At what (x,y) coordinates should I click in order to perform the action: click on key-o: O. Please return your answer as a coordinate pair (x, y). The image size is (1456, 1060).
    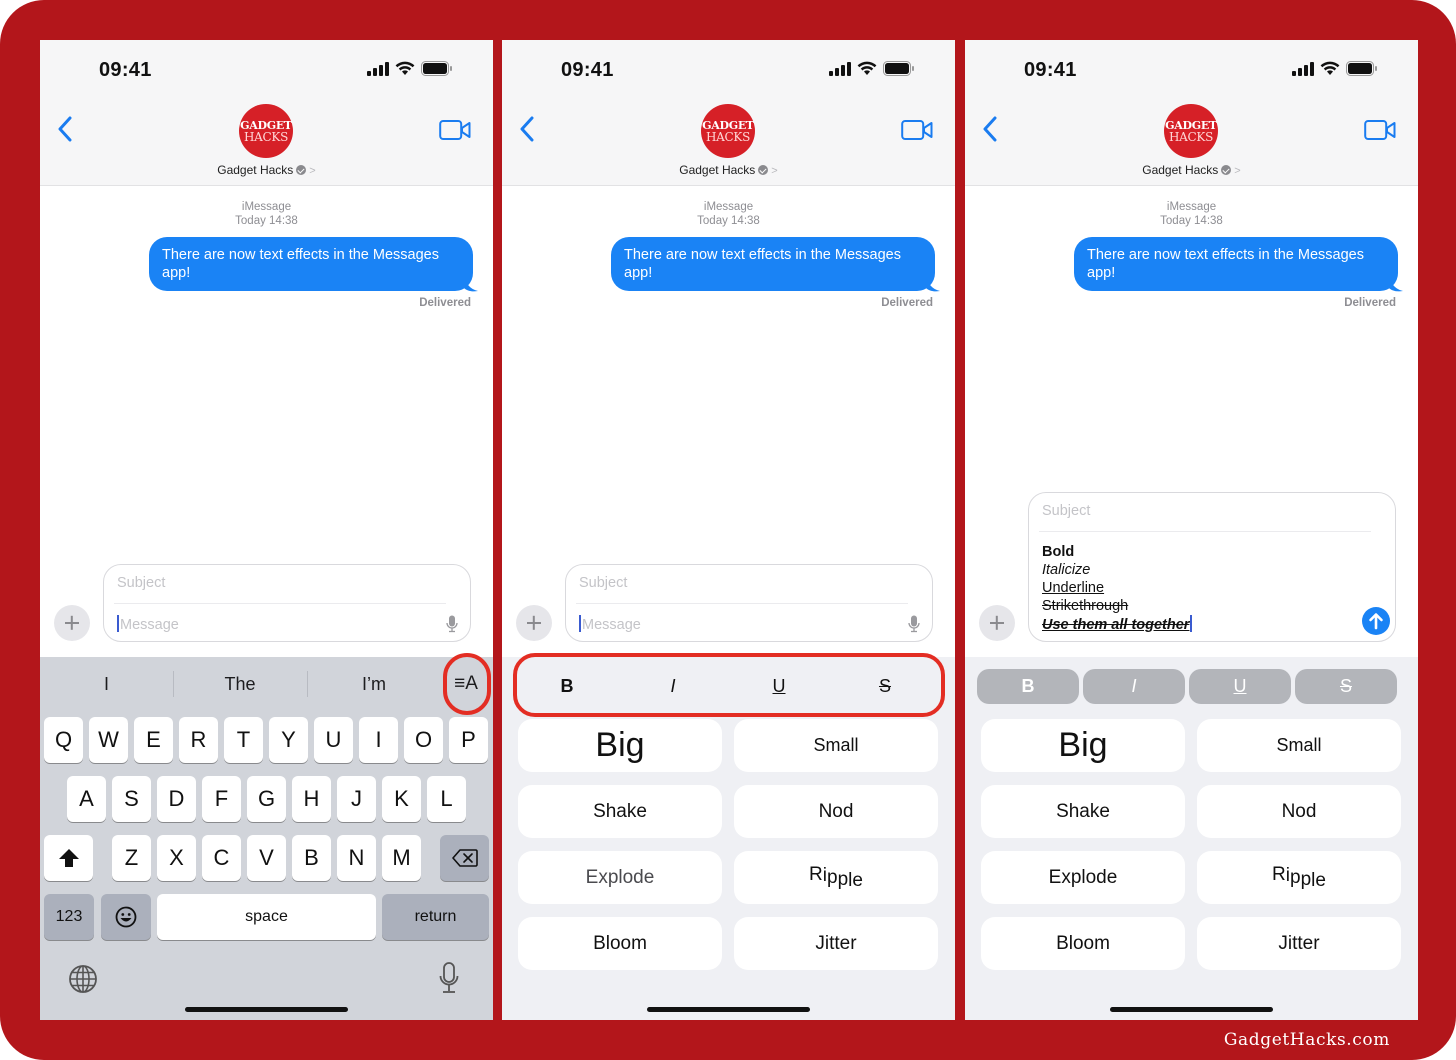
    Looking at the image, I should click on (423, 740).